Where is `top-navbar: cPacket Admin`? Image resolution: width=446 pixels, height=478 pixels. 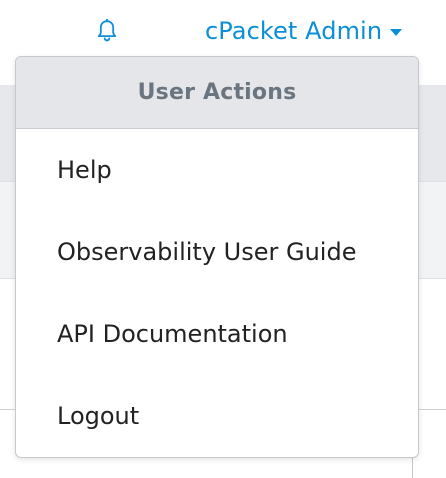
top-navbar: cPacket Admin is located at coordinates (223, 31).